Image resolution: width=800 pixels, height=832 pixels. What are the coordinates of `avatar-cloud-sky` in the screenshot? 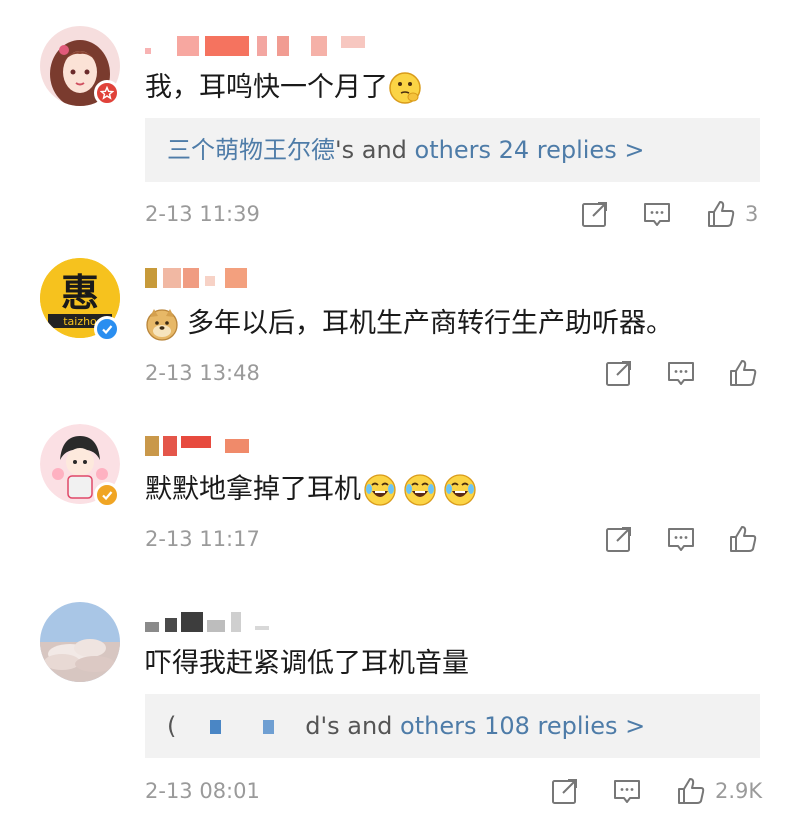 It's located at (80, 642).